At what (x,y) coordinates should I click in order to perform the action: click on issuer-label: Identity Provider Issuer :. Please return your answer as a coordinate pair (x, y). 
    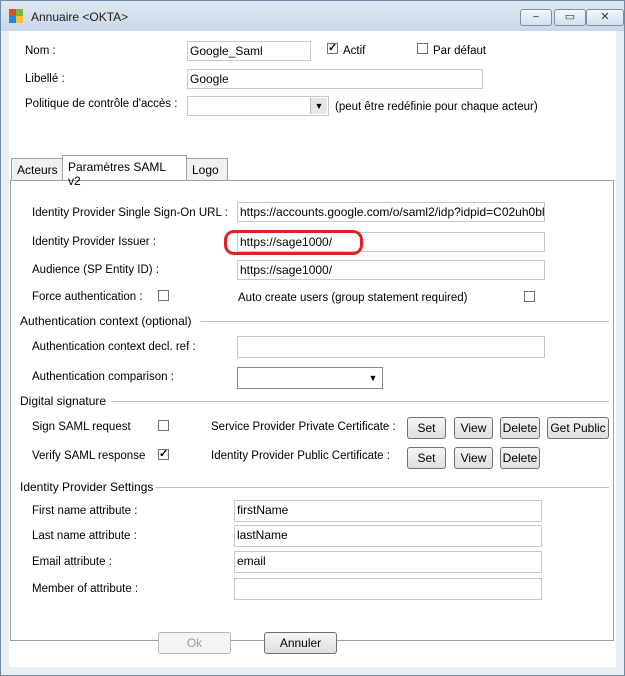
    Looking at the image, I should click on (94, 242).